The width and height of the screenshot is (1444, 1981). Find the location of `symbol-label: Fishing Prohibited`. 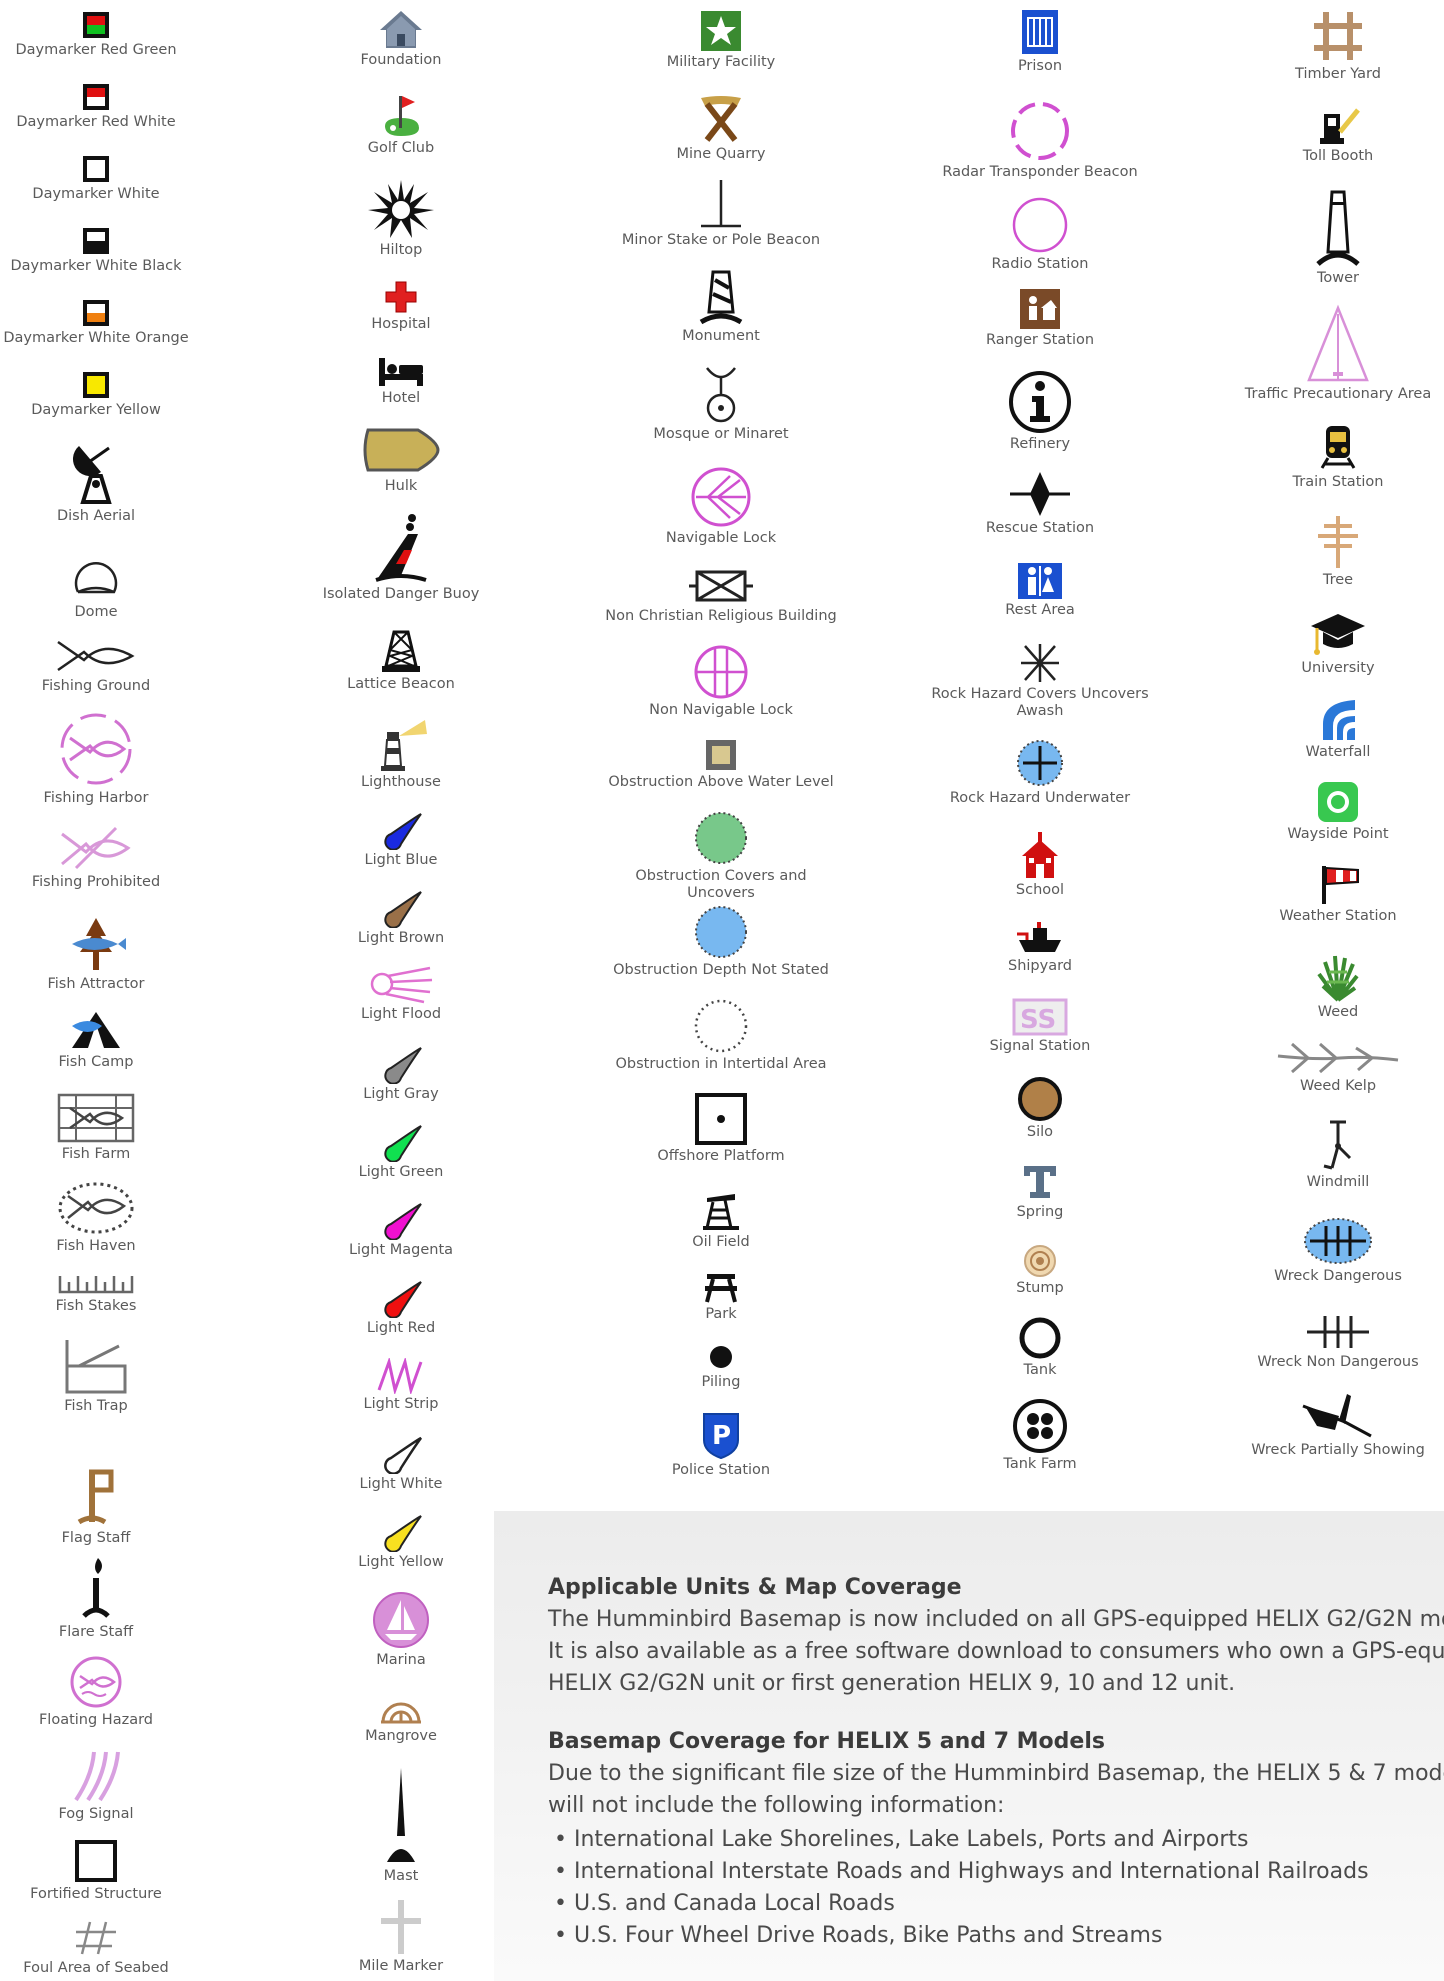

symbol-label: Fishing Prohibited is located at coordinates (96, 882).